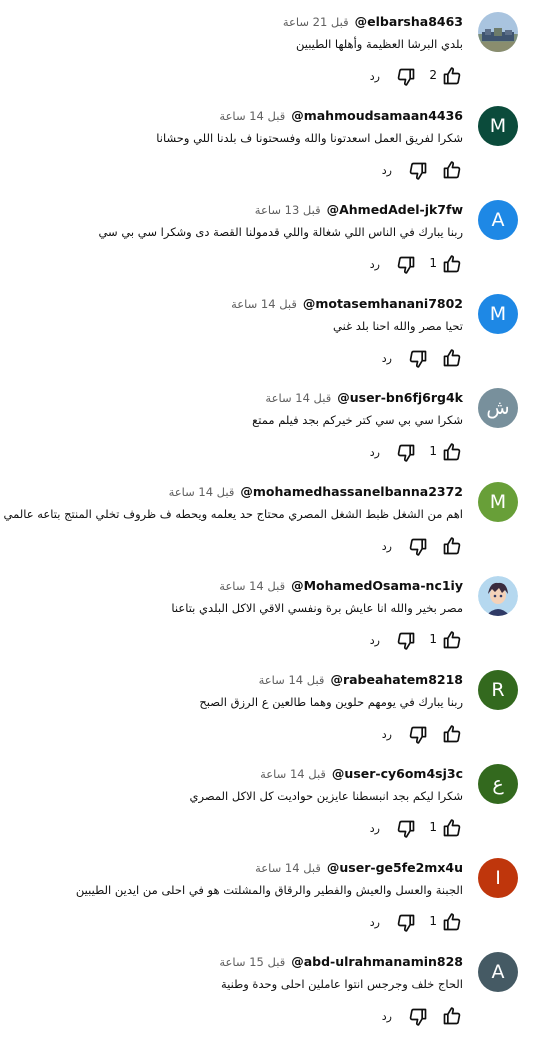  Describe the element at coordinates (395, 209) in the screenshot. I see `comment-author: @AhmedAdel-jk7fw` at that location.